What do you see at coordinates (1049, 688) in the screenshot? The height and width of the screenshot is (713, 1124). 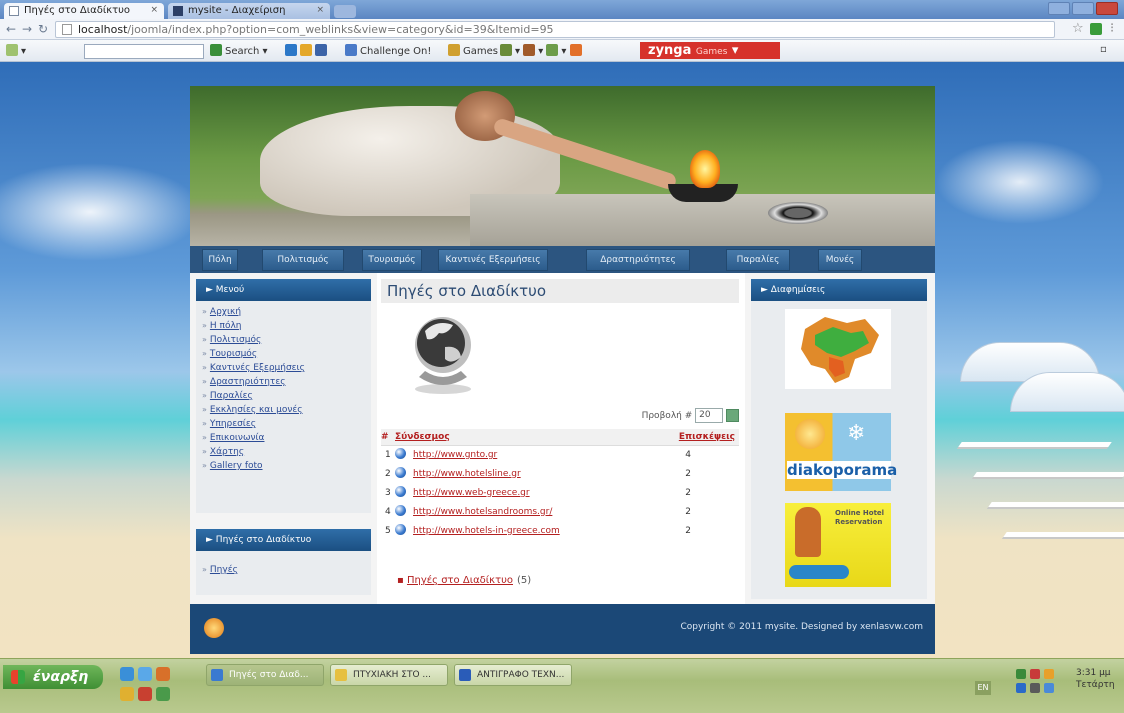 I see `tray-display-icon` at bounding box center [1049, 688].